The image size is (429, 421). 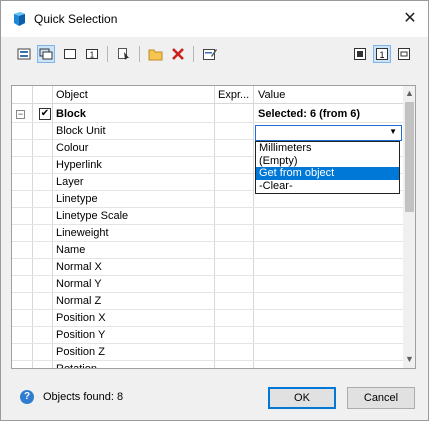 I want to click on property-label: Rotation, so click(x=76, y=366).